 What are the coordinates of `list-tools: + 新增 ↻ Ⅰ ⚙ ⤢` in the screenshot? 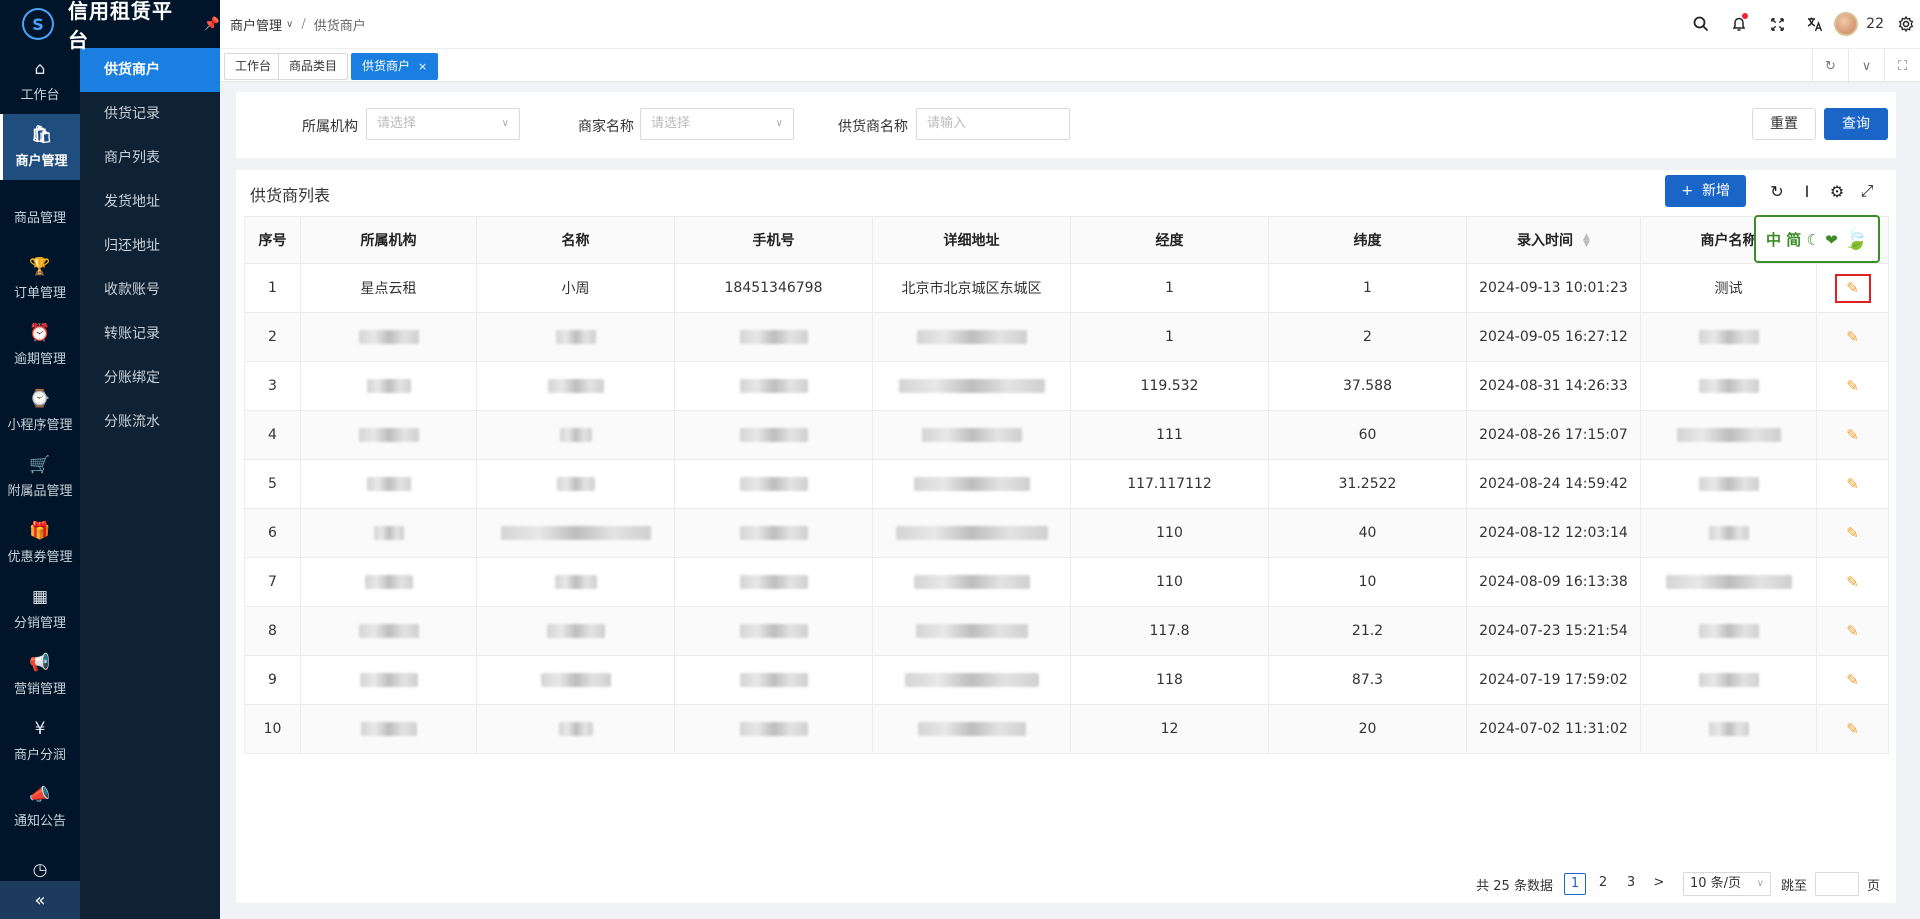 It's located at (1773, 191).